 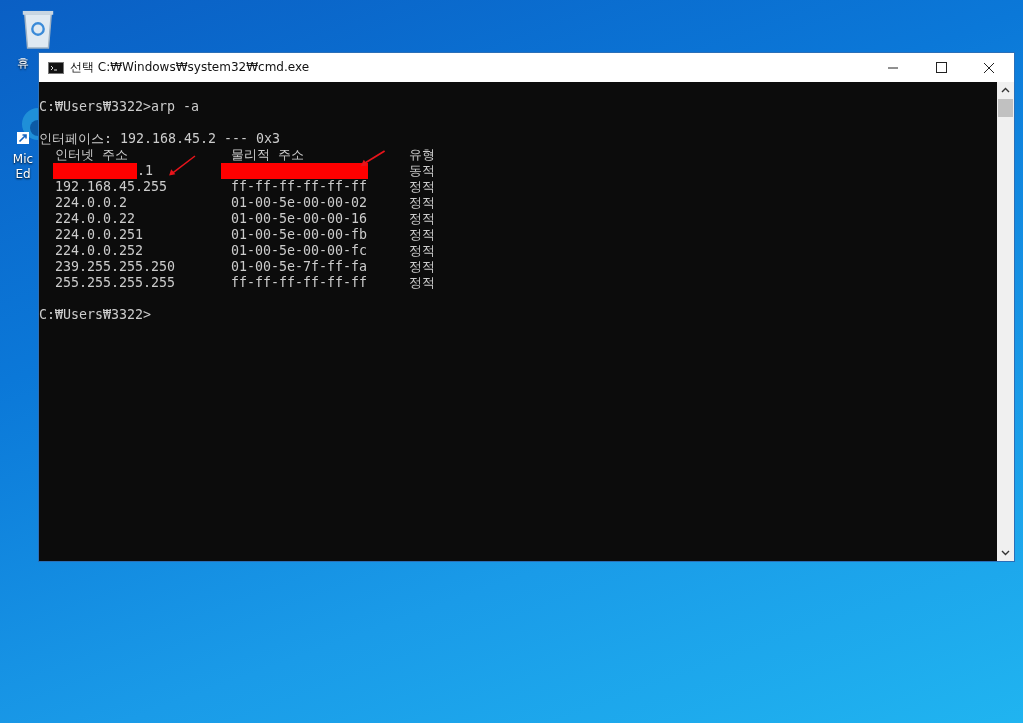 I want to click on table-cell: 239.255.255.250, so click(x=115, y=266).